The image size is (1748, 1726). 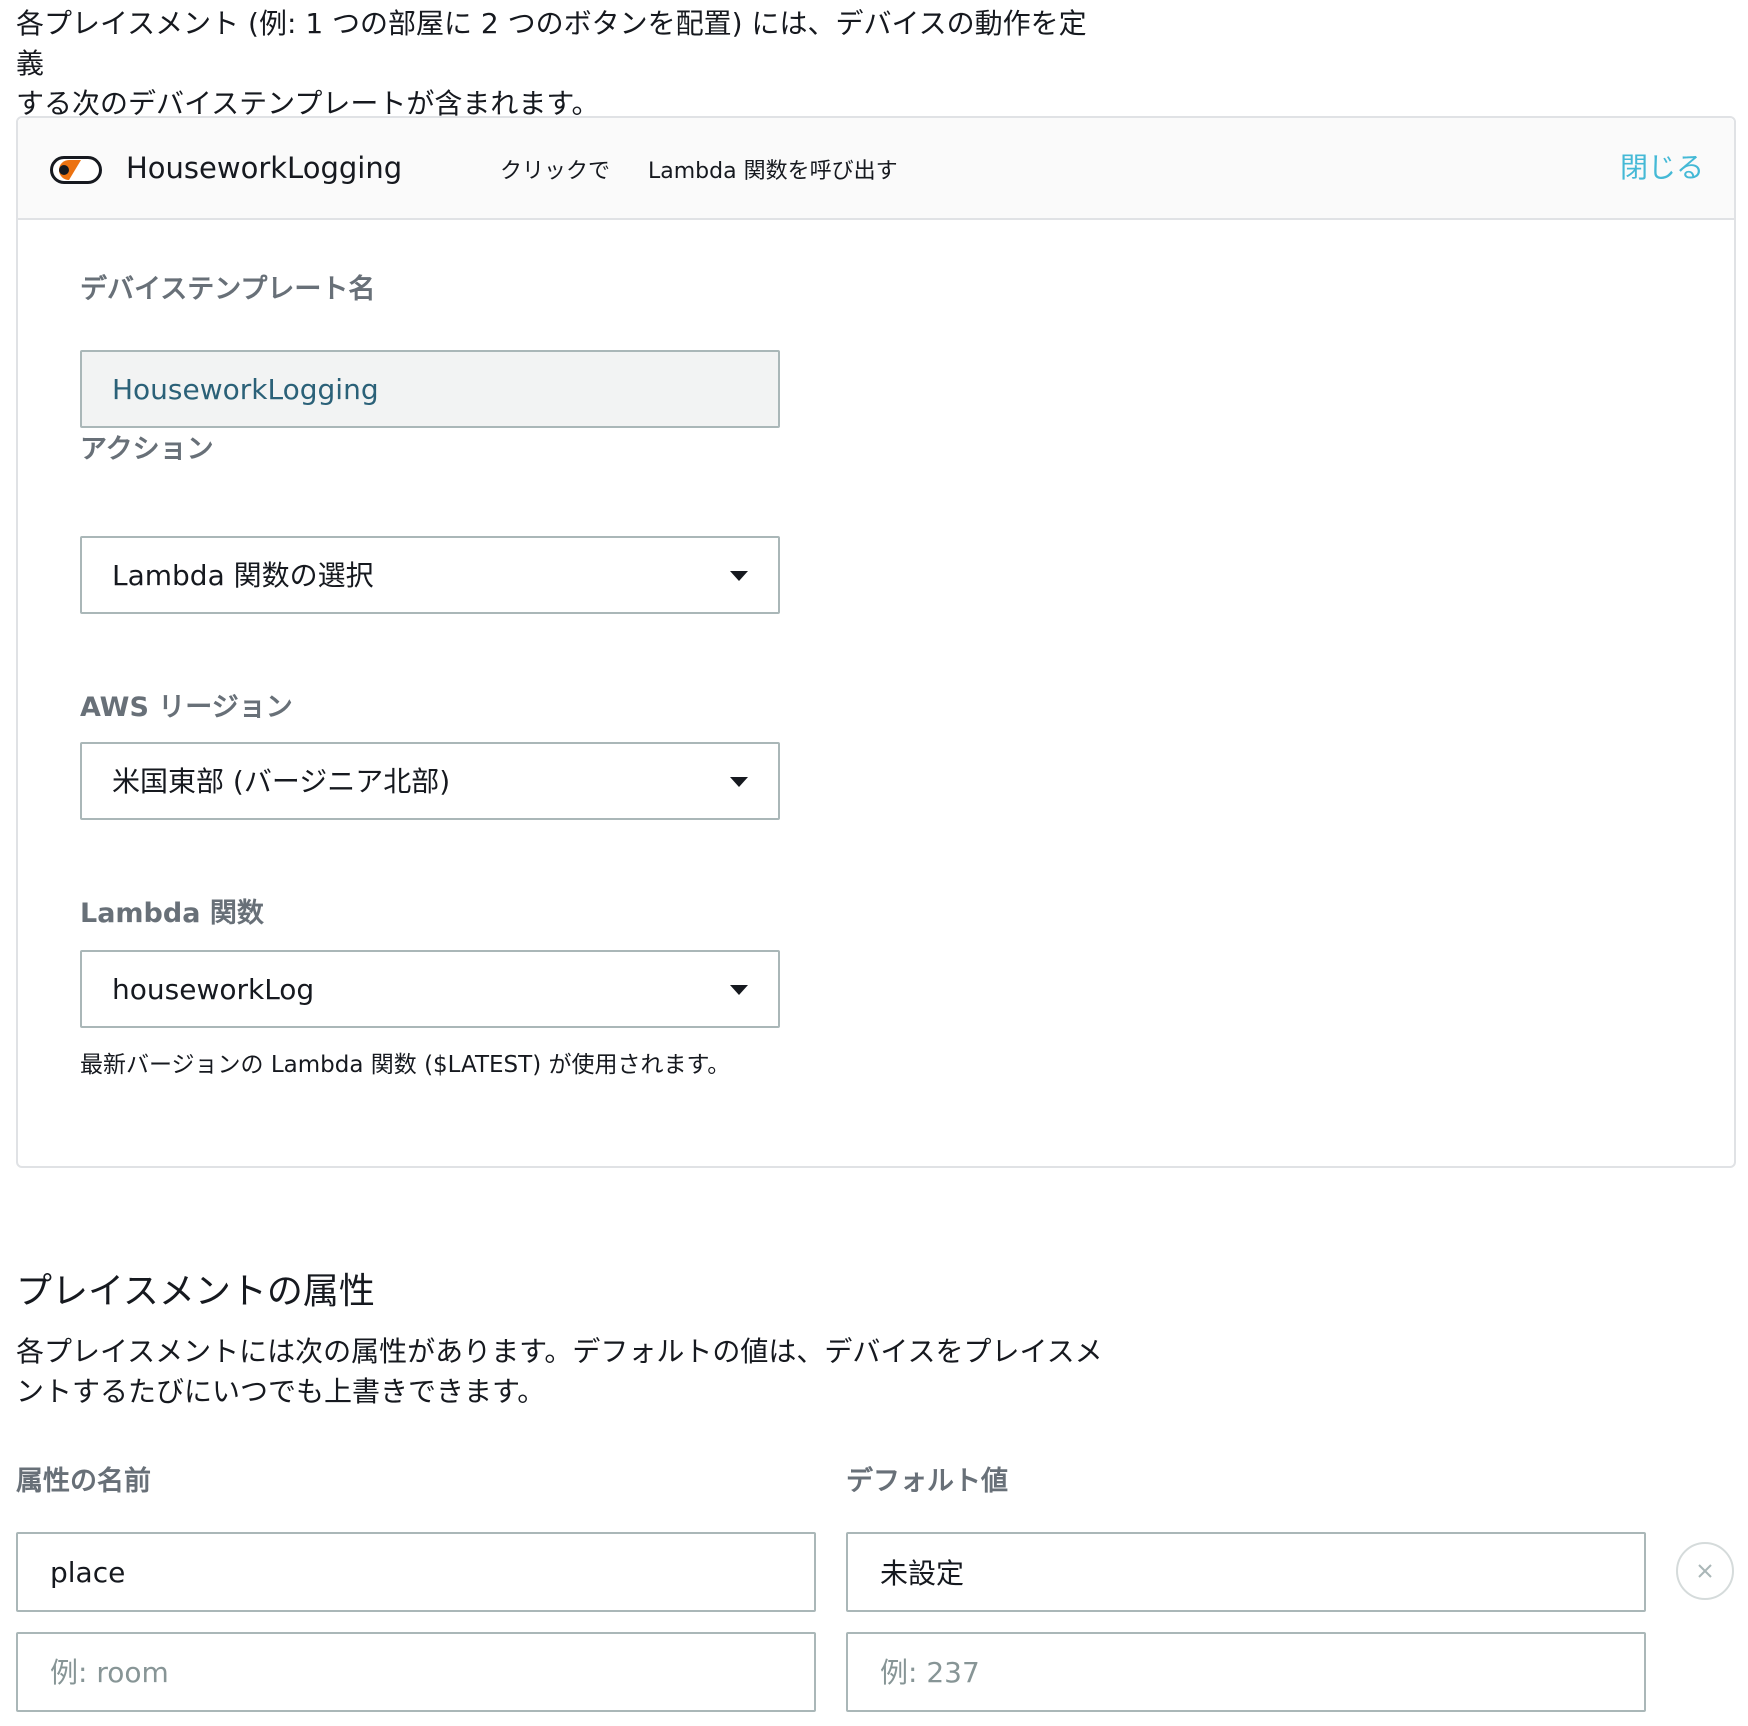 I want to click on description-line-1: 各プレイスメントには次の属性があります。デフォルトの値は、デバイスをプレイスメ, so click(x=559, y=1351).